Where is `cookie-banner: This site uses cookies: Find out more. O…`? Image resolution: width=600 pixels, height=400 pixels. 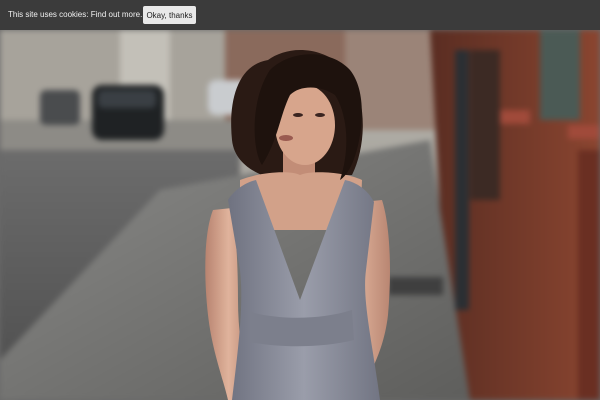
cookie-banner: This site uses cookies: Find out more. O… is located at coordinates (300, 15).